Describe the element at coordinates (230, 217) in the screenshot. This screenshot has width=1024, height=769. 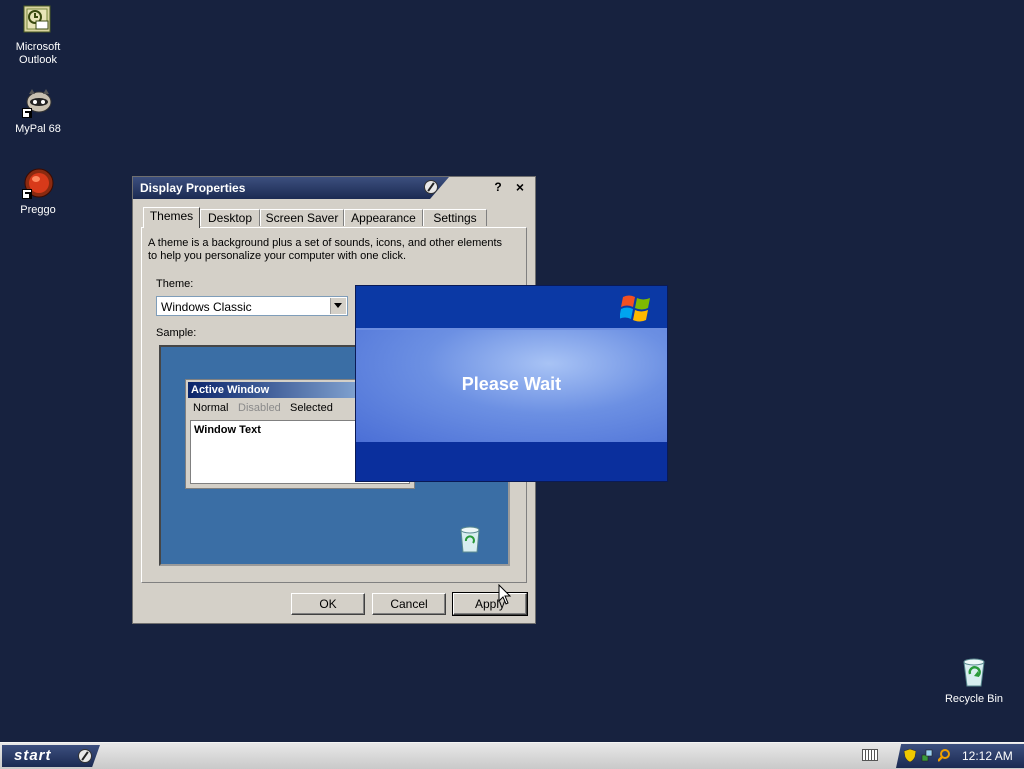
I see `tab-desktop: Desktop` at that location.